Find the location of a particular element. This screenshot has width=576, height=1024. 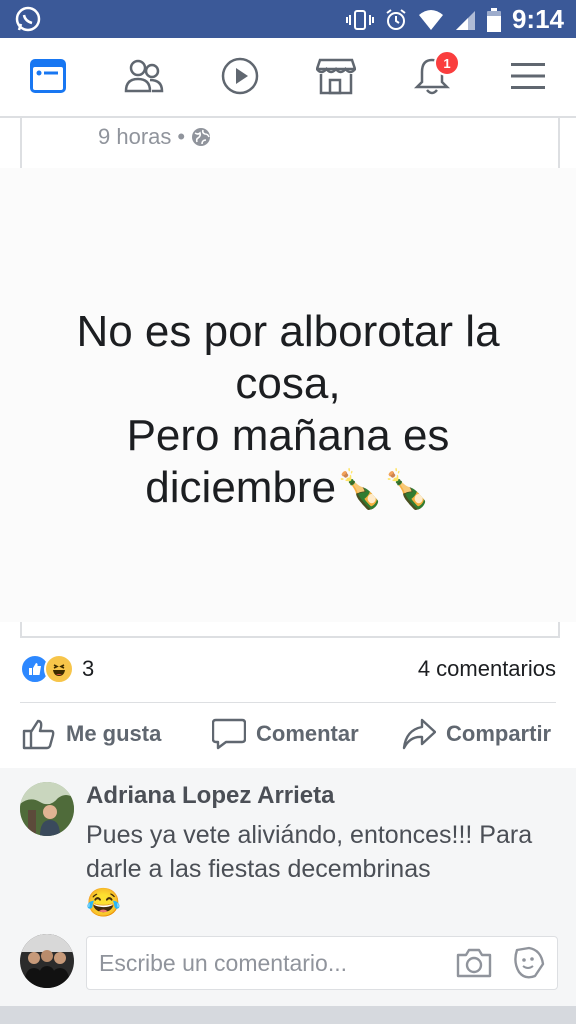

tab-marketplace is located at coordinates (336, 76).